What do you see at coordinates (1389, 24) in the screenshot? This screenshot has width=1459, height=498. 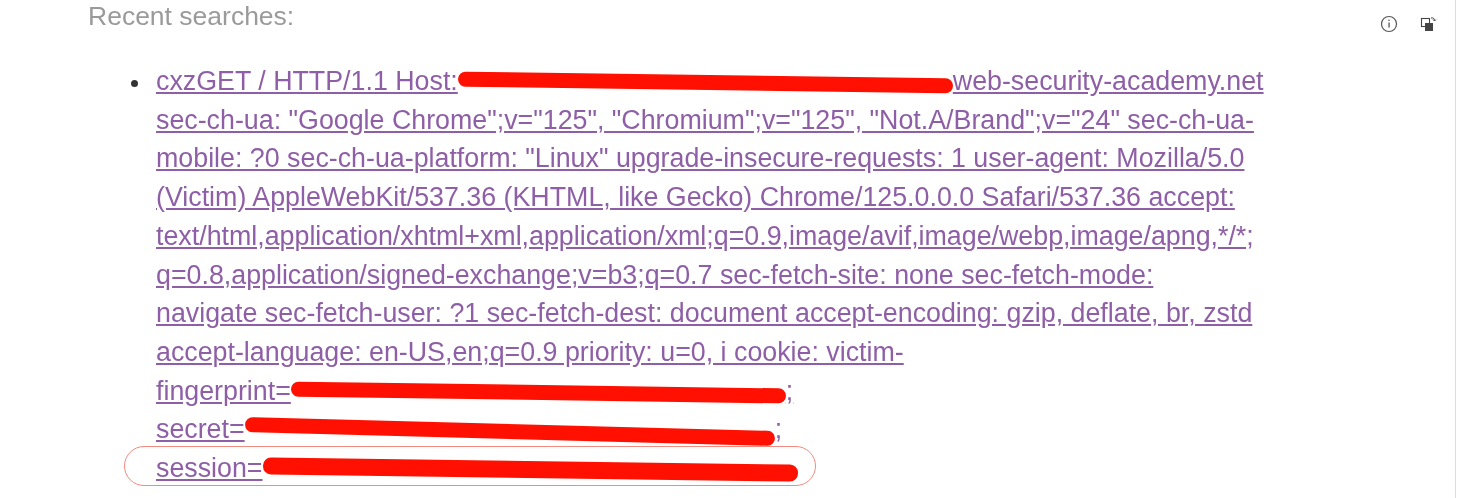 I see `info-icon` at bounding box center [1389, 24].